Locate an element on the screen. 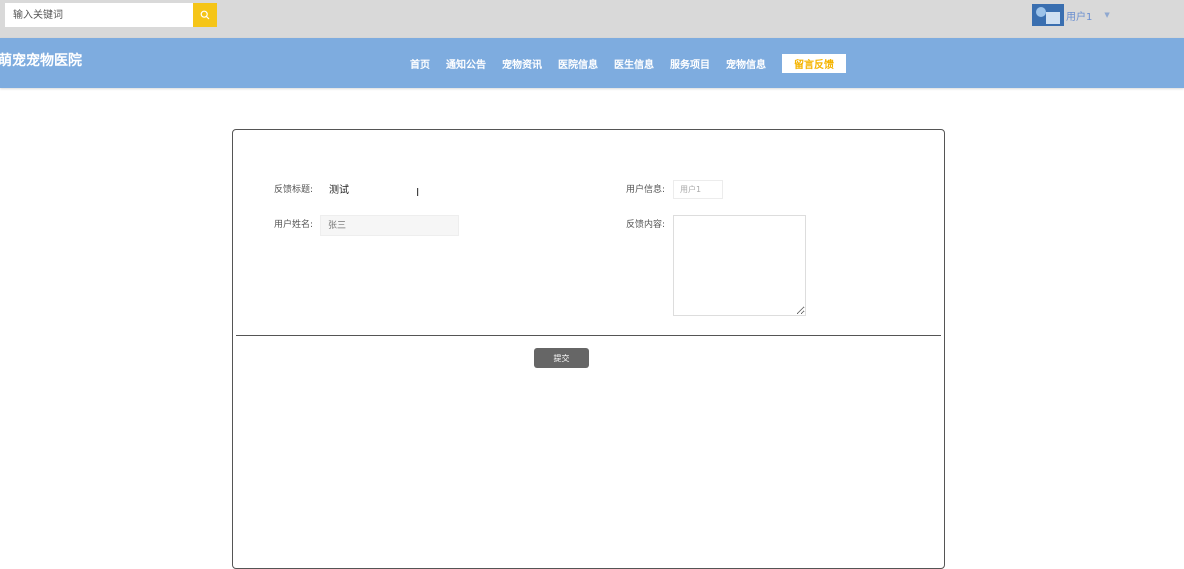 The height and width of the screenshot is (569, 1184). text-cursor-icon: I is located at coordinates (418, 192).